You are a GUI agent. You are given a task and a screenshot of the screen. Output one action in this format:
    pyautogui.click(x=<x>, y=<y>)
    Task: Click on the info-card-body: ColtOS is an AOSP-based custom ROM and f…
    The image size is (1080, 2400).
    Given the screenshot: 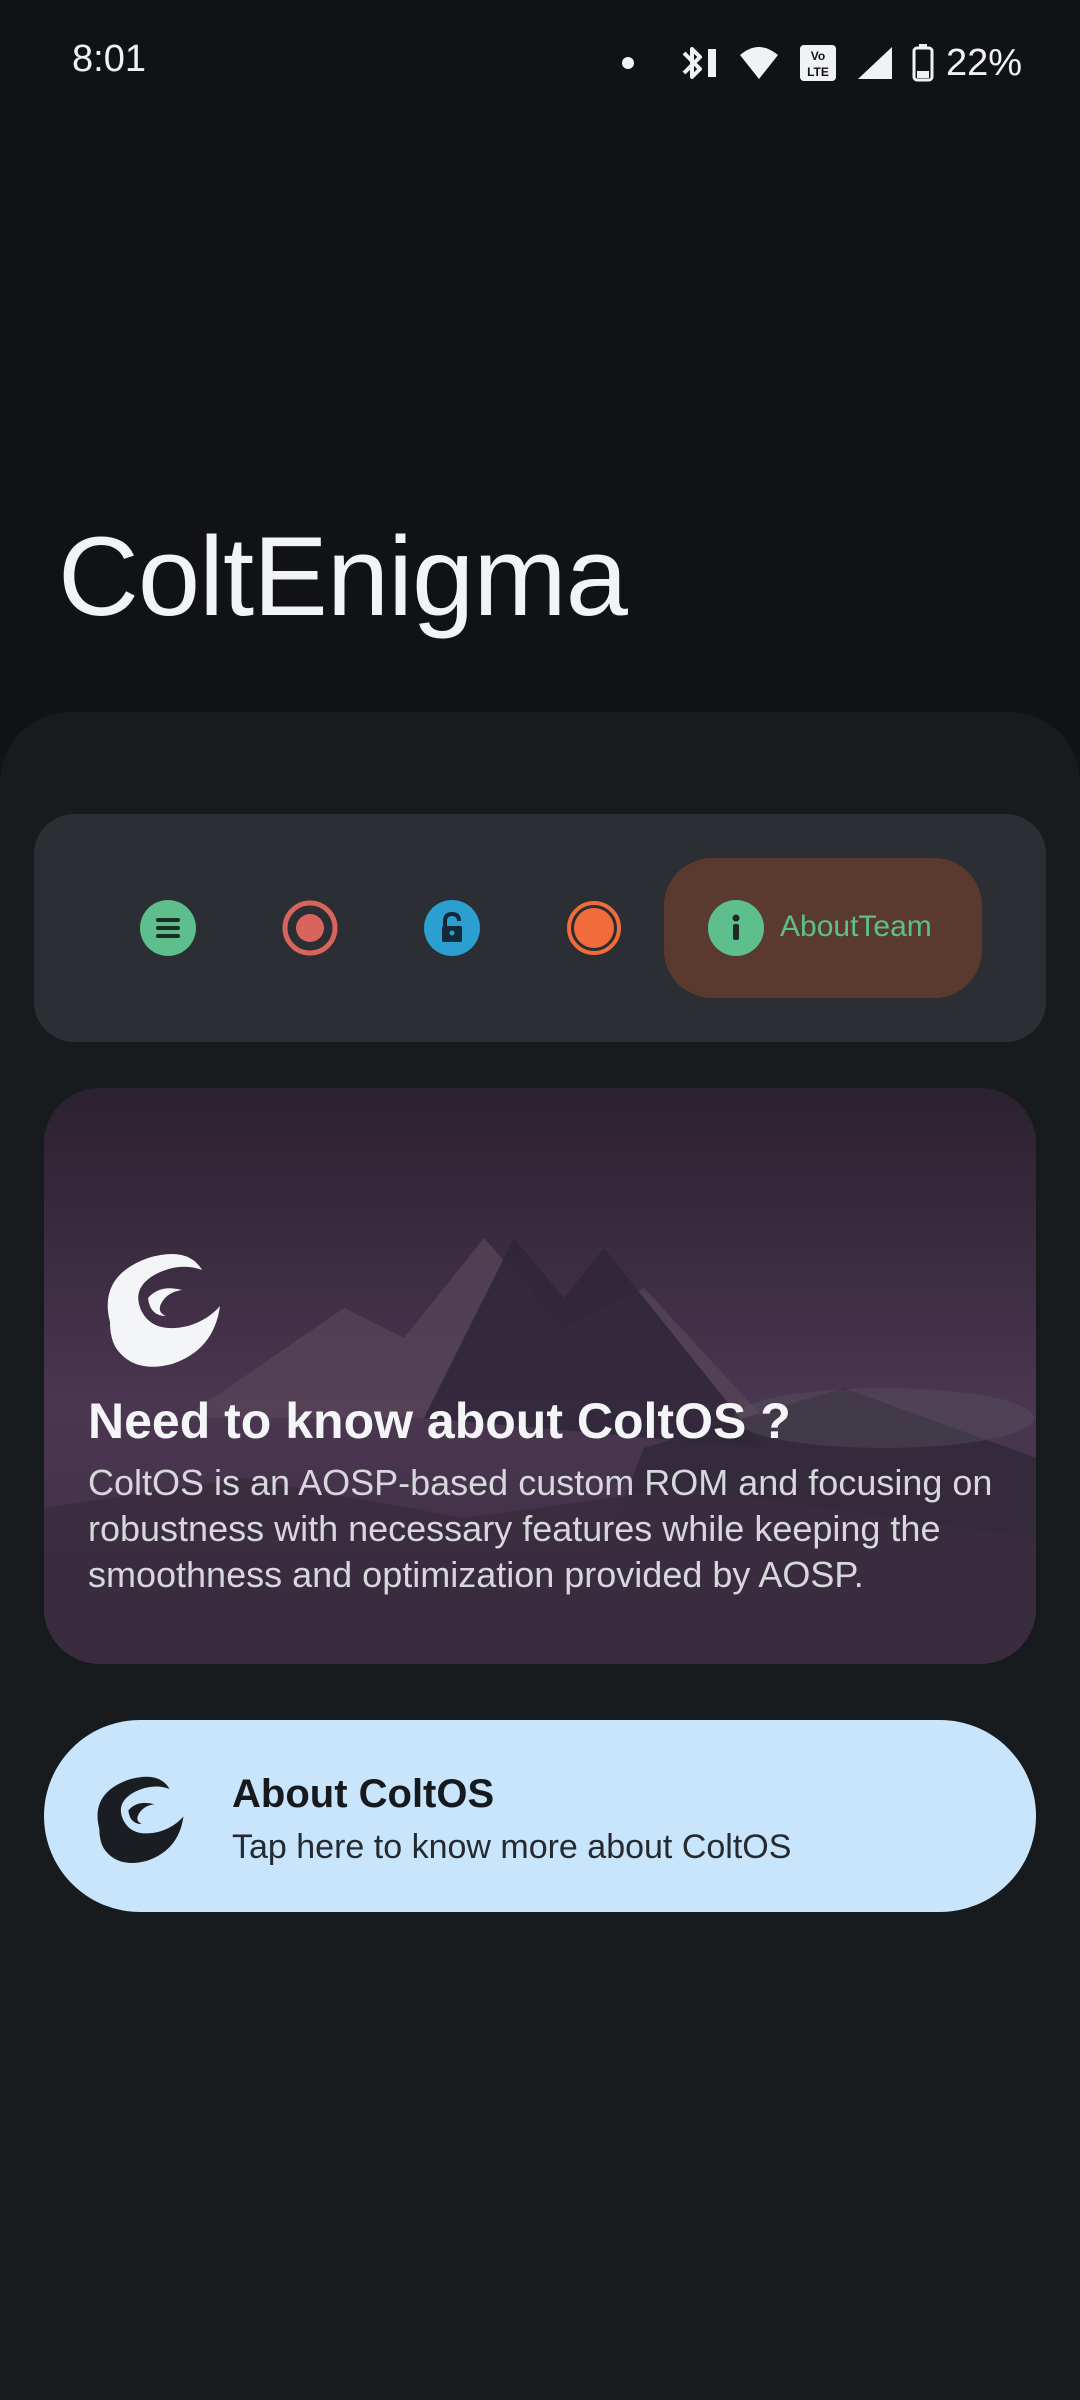 What is the action you would take?
    pyautogui.click(x=540, y=1528)
    